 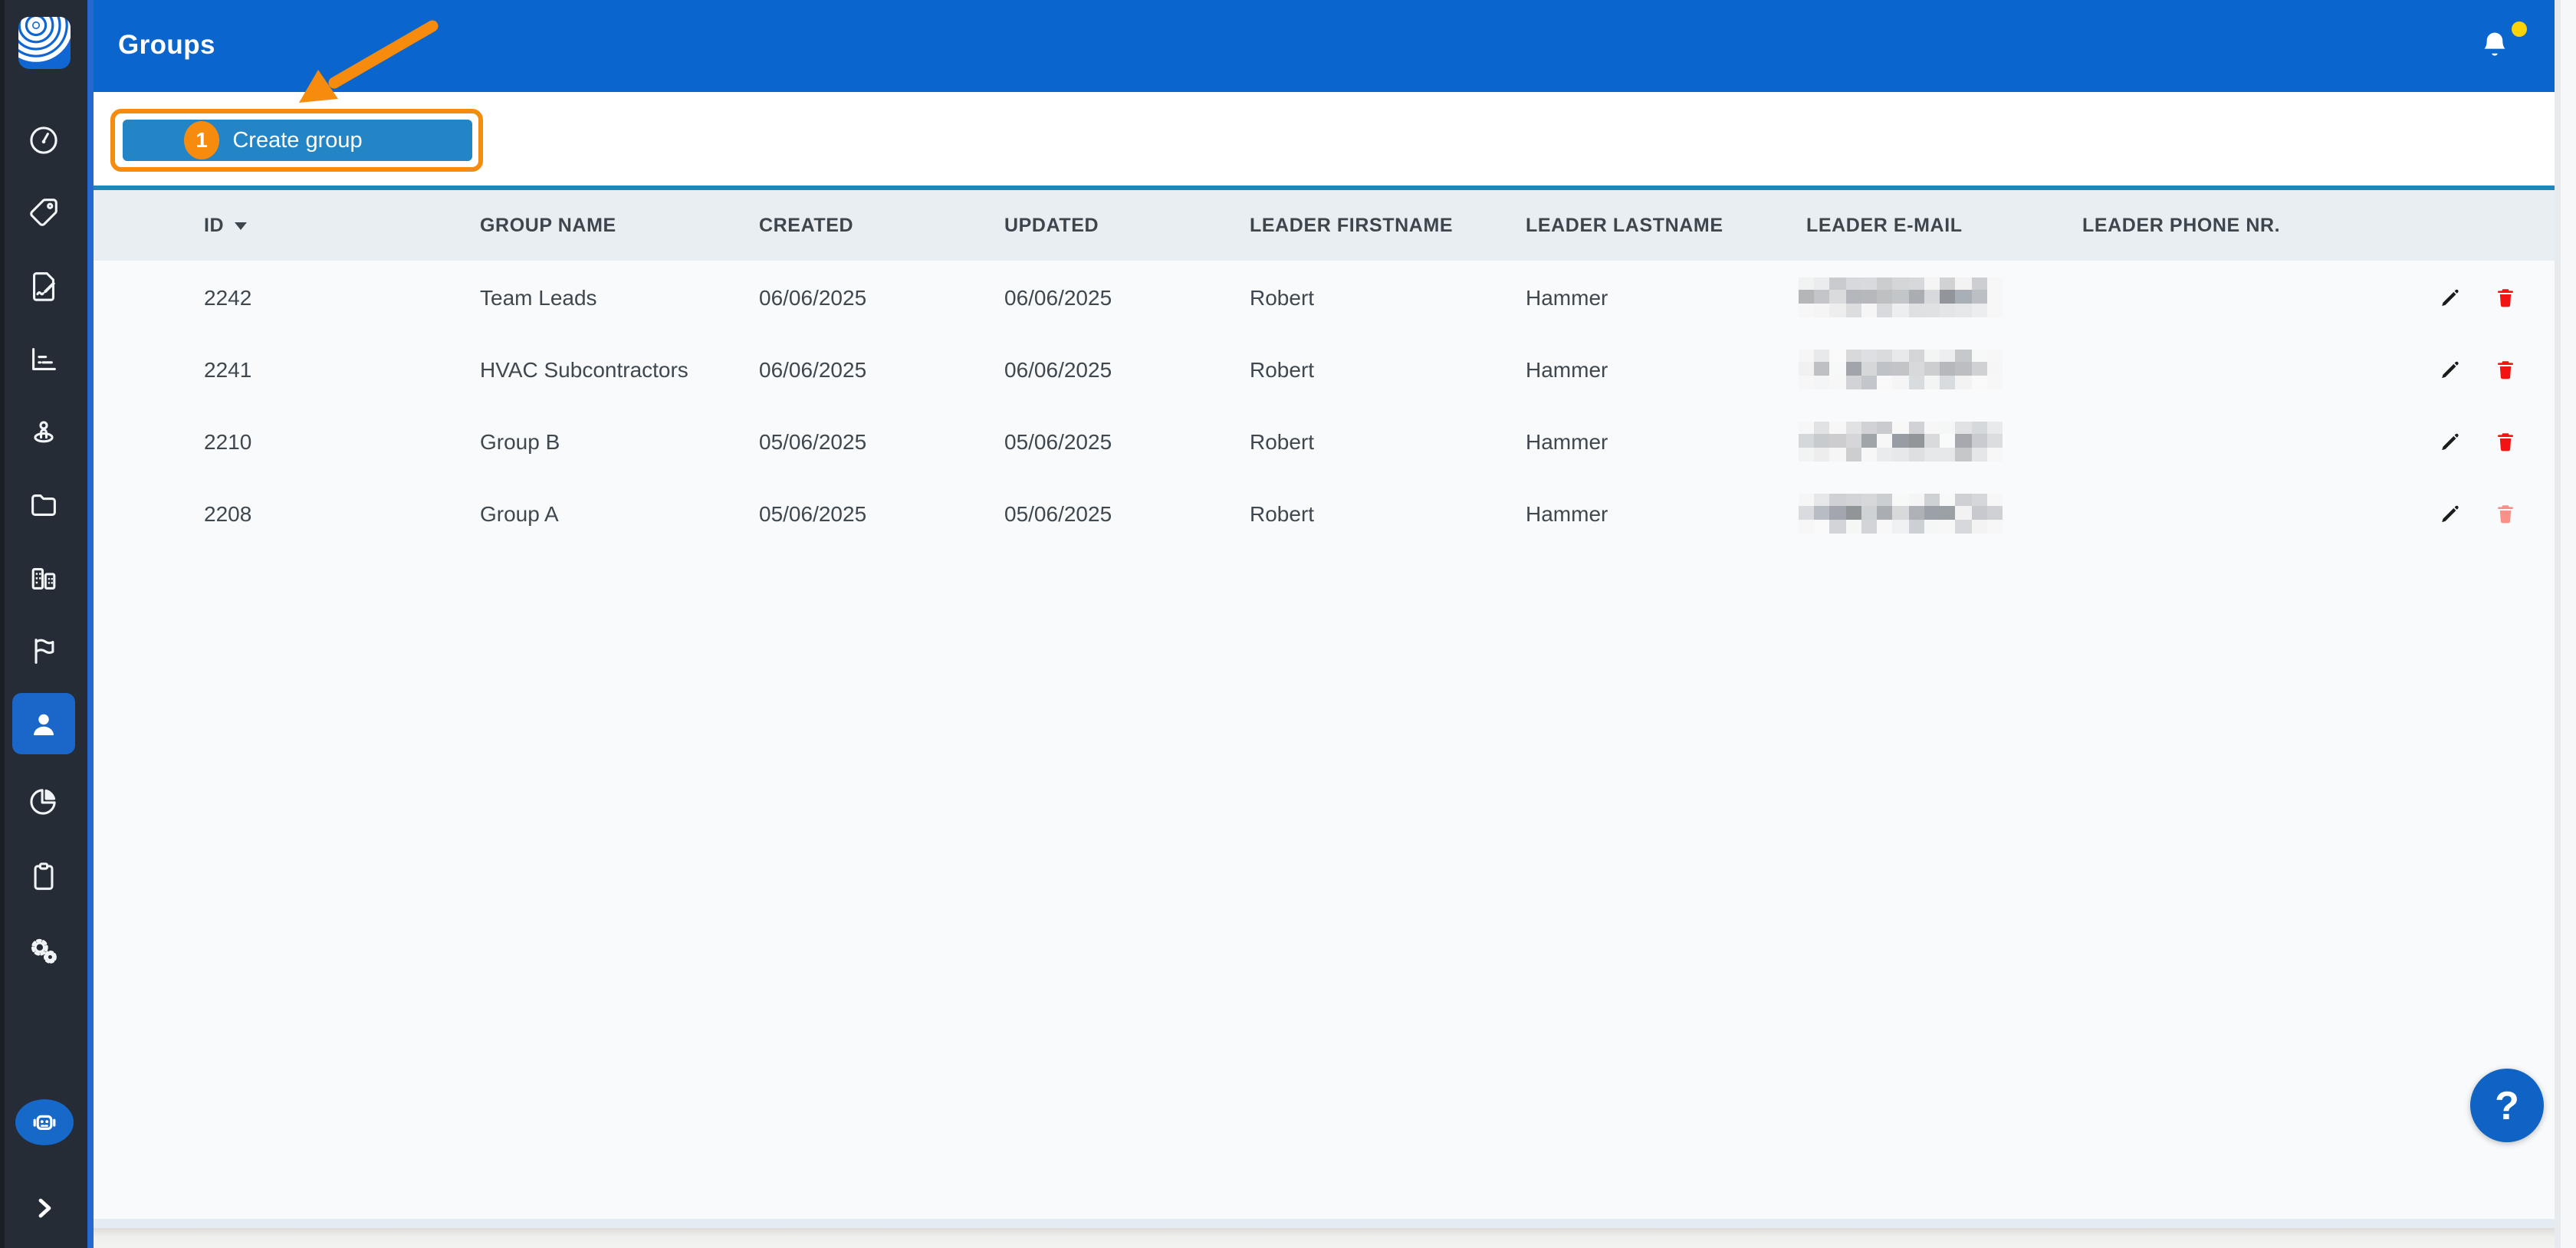 I want to click on column-header-leader-lastname: LEADER LASTNAME, so click(x=1666, y=226).